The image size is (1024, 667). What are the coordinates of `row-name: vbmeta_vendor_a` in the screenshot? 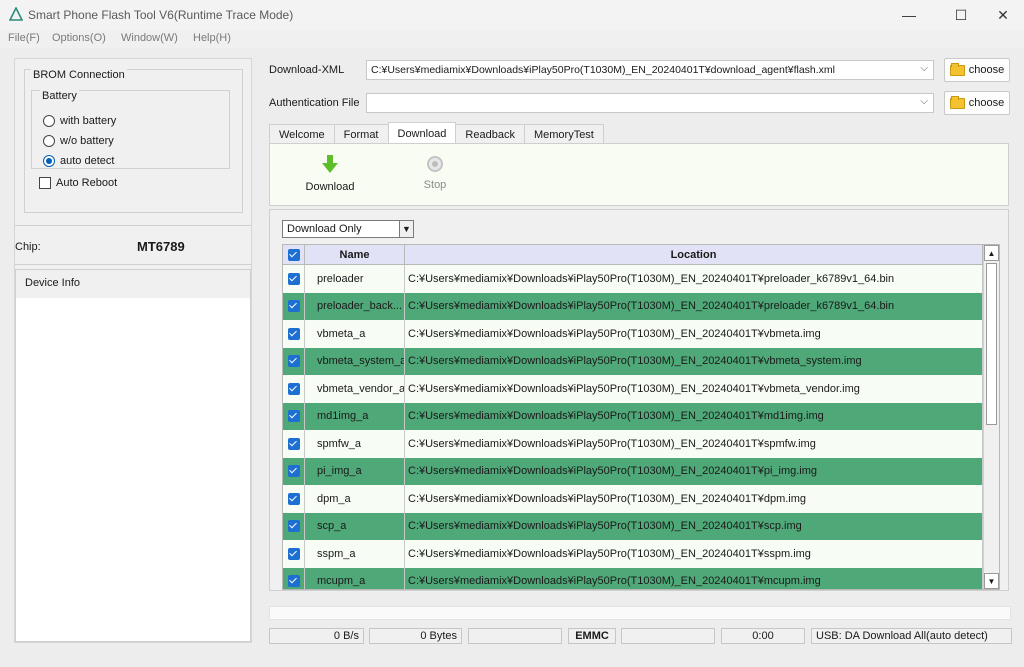 It's located at (355, 389).